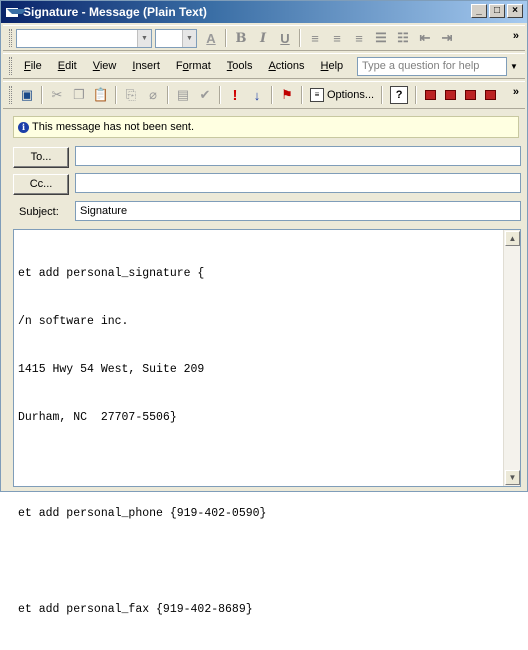  Describe the element at coordinates (235, 95) in the screenshot. I see `high-importance-icon: !` at that location.